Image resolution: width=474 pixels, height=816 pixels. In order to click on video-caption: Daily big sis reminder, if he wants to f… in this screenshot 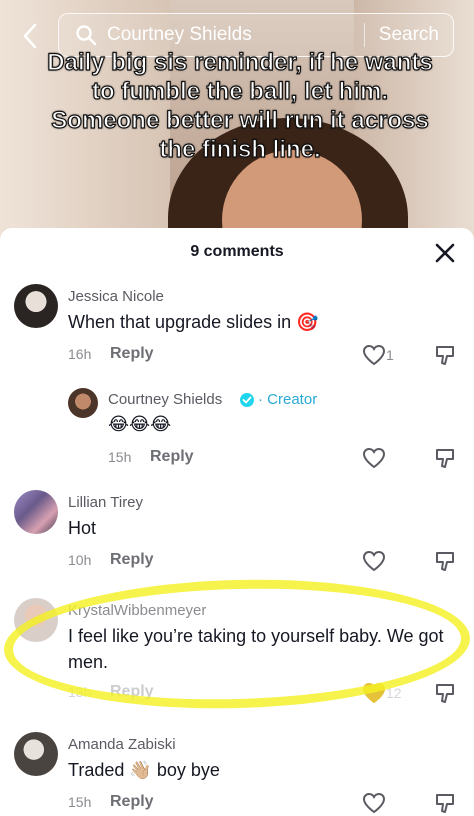, I will do `click(240, 105)`.